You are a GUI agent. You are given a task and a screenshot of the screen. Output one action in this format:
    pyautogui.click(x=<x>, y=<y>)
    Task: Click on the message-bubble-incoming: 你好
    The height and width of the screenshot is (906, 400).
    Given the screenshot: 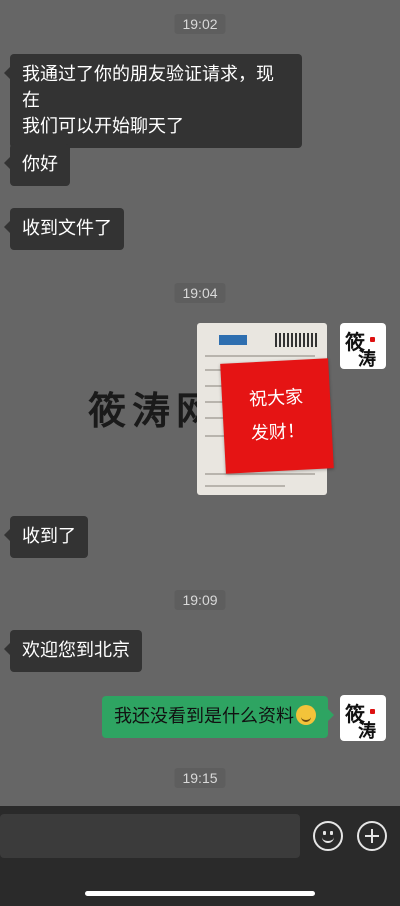 What is the action you would take?
    pyautogui.click(x=37, y=165)
    